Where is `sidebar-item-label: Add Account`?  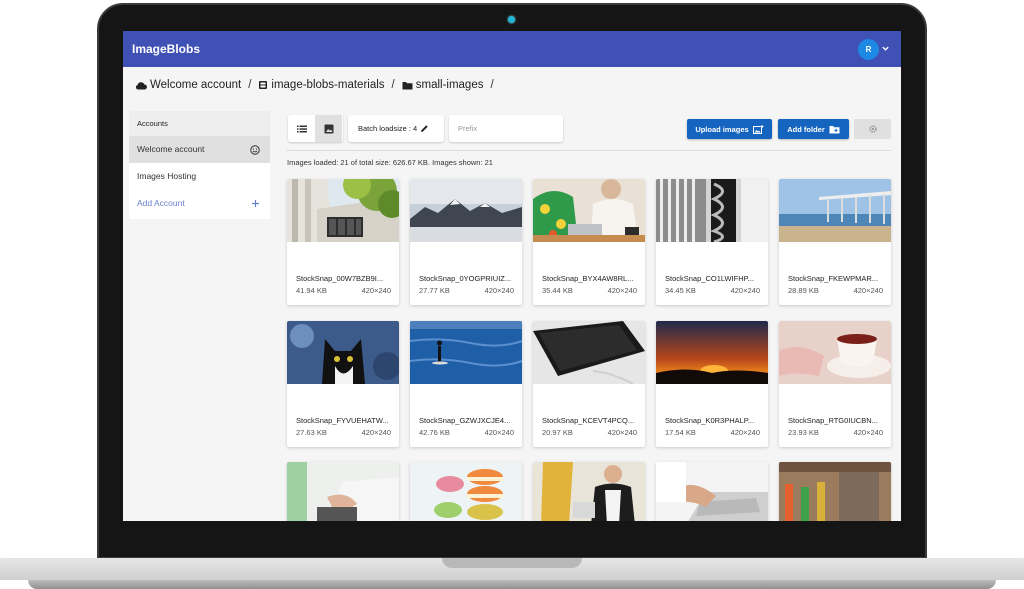 sidebar-item-label: Add Account is located at coordinates (161, 203).